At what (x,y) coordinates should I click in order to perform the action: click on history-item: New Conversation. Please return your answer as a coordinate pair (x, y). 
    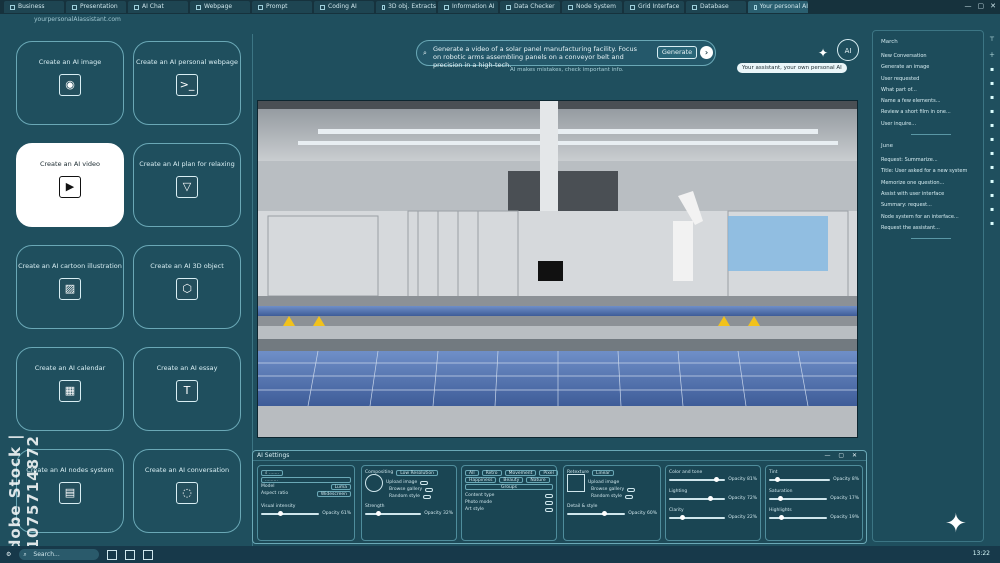
    Looking at the image, I should click on (928, 56).